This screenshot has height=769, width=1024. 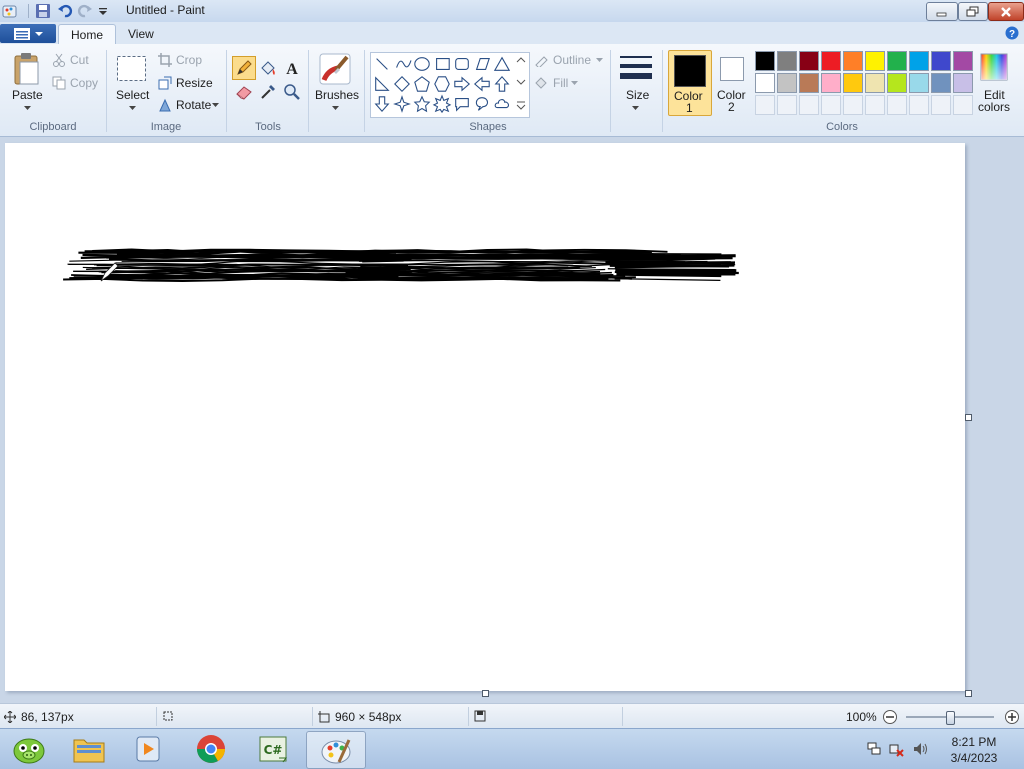 What do you see at coordinates (190, 106) in the screenshot?
I see `rotate-button: Rotate` at bounding box center [190, 106].